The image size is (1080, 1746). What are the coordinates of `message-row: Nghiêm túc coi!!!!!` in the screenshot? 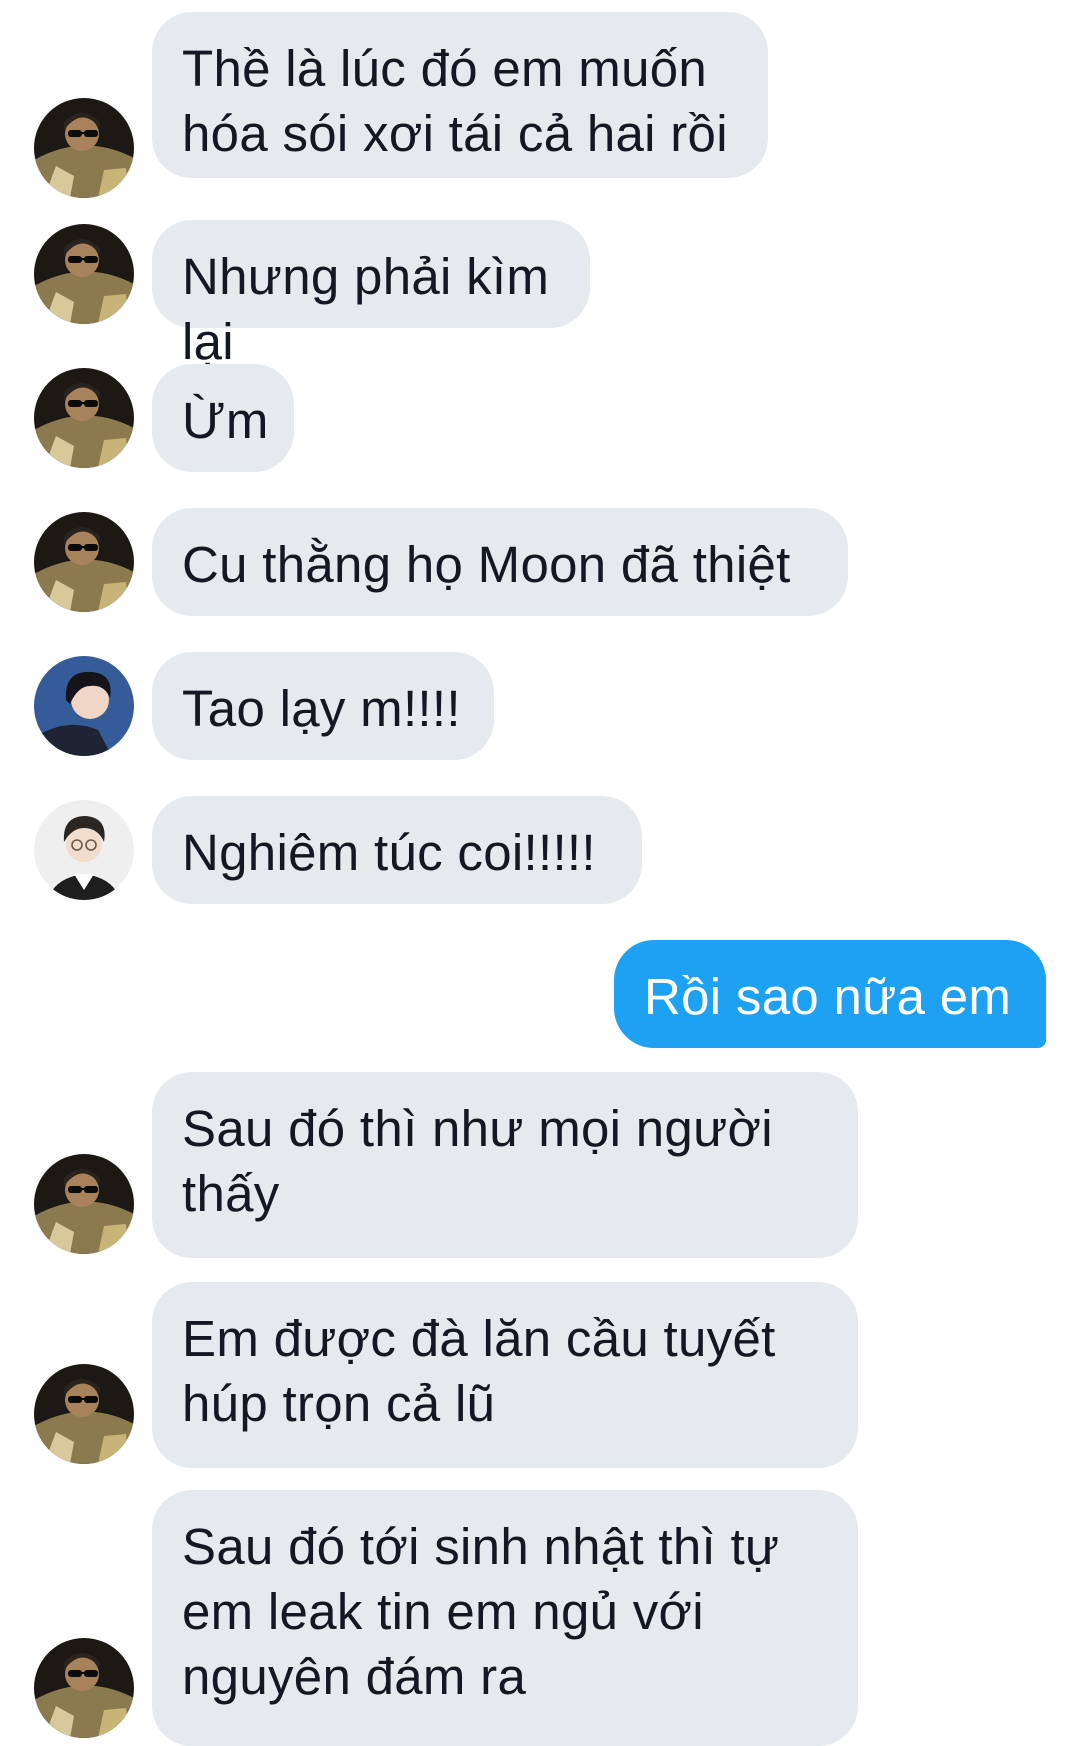 It's located at (540, 851).